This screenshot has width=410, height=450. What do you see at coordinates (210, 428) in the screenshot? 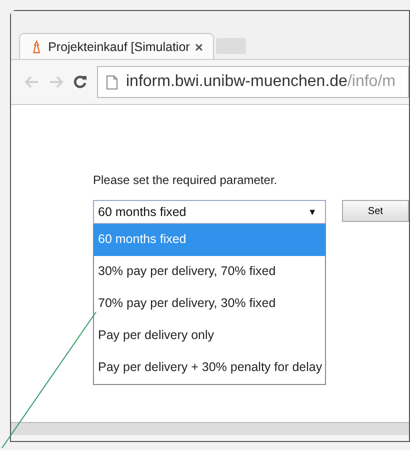
I see `horizontal-scrollbar` at bounding box center [210, 428].